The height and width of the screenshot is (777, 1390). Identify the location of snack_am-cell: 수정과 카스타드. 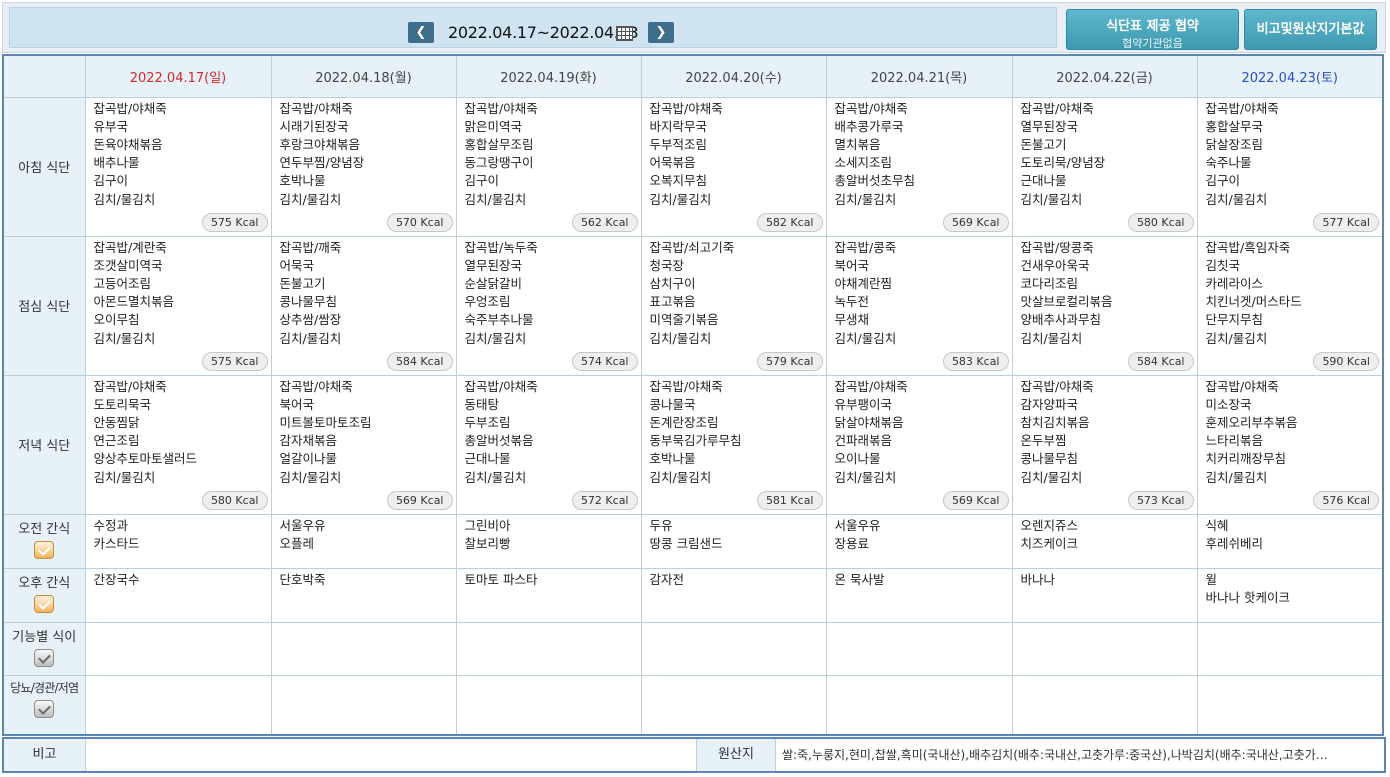
(178, 541).